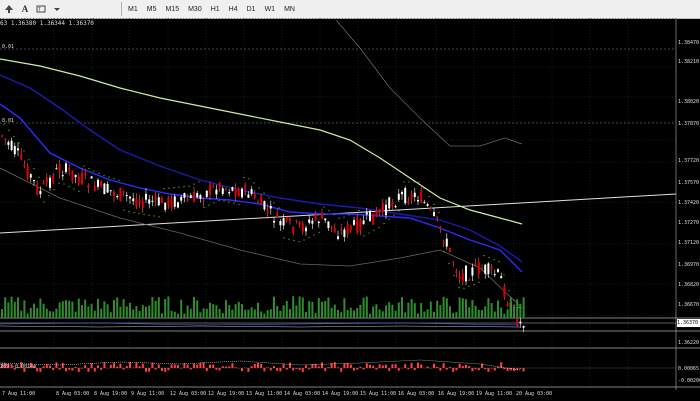 The image size is (700, 401). I want to click on timeframe-h4-button: H4, so click(233, 9).